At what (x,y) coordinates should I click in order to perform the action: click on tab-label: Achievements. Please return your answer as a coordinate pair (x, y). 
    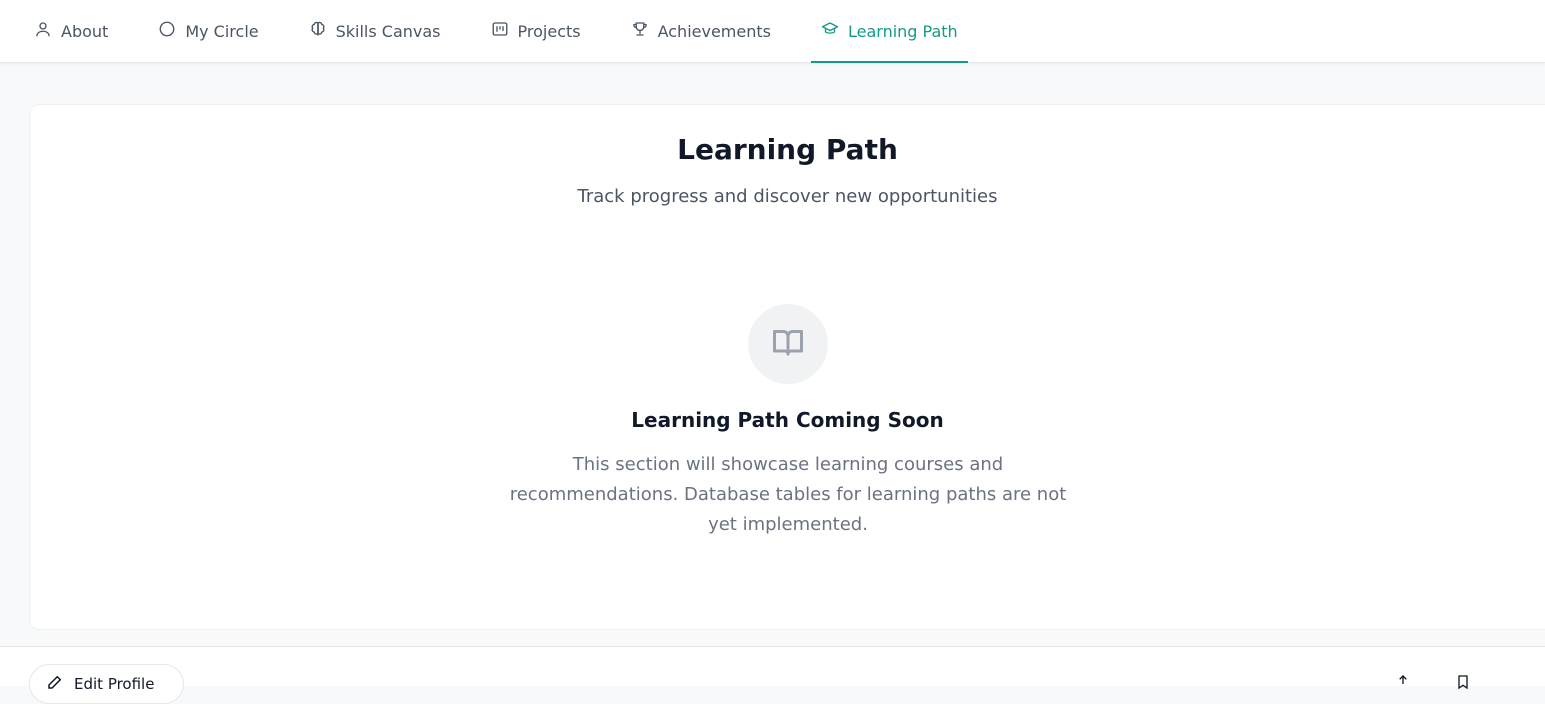
    Looking at the image, I should click on (714, 31).